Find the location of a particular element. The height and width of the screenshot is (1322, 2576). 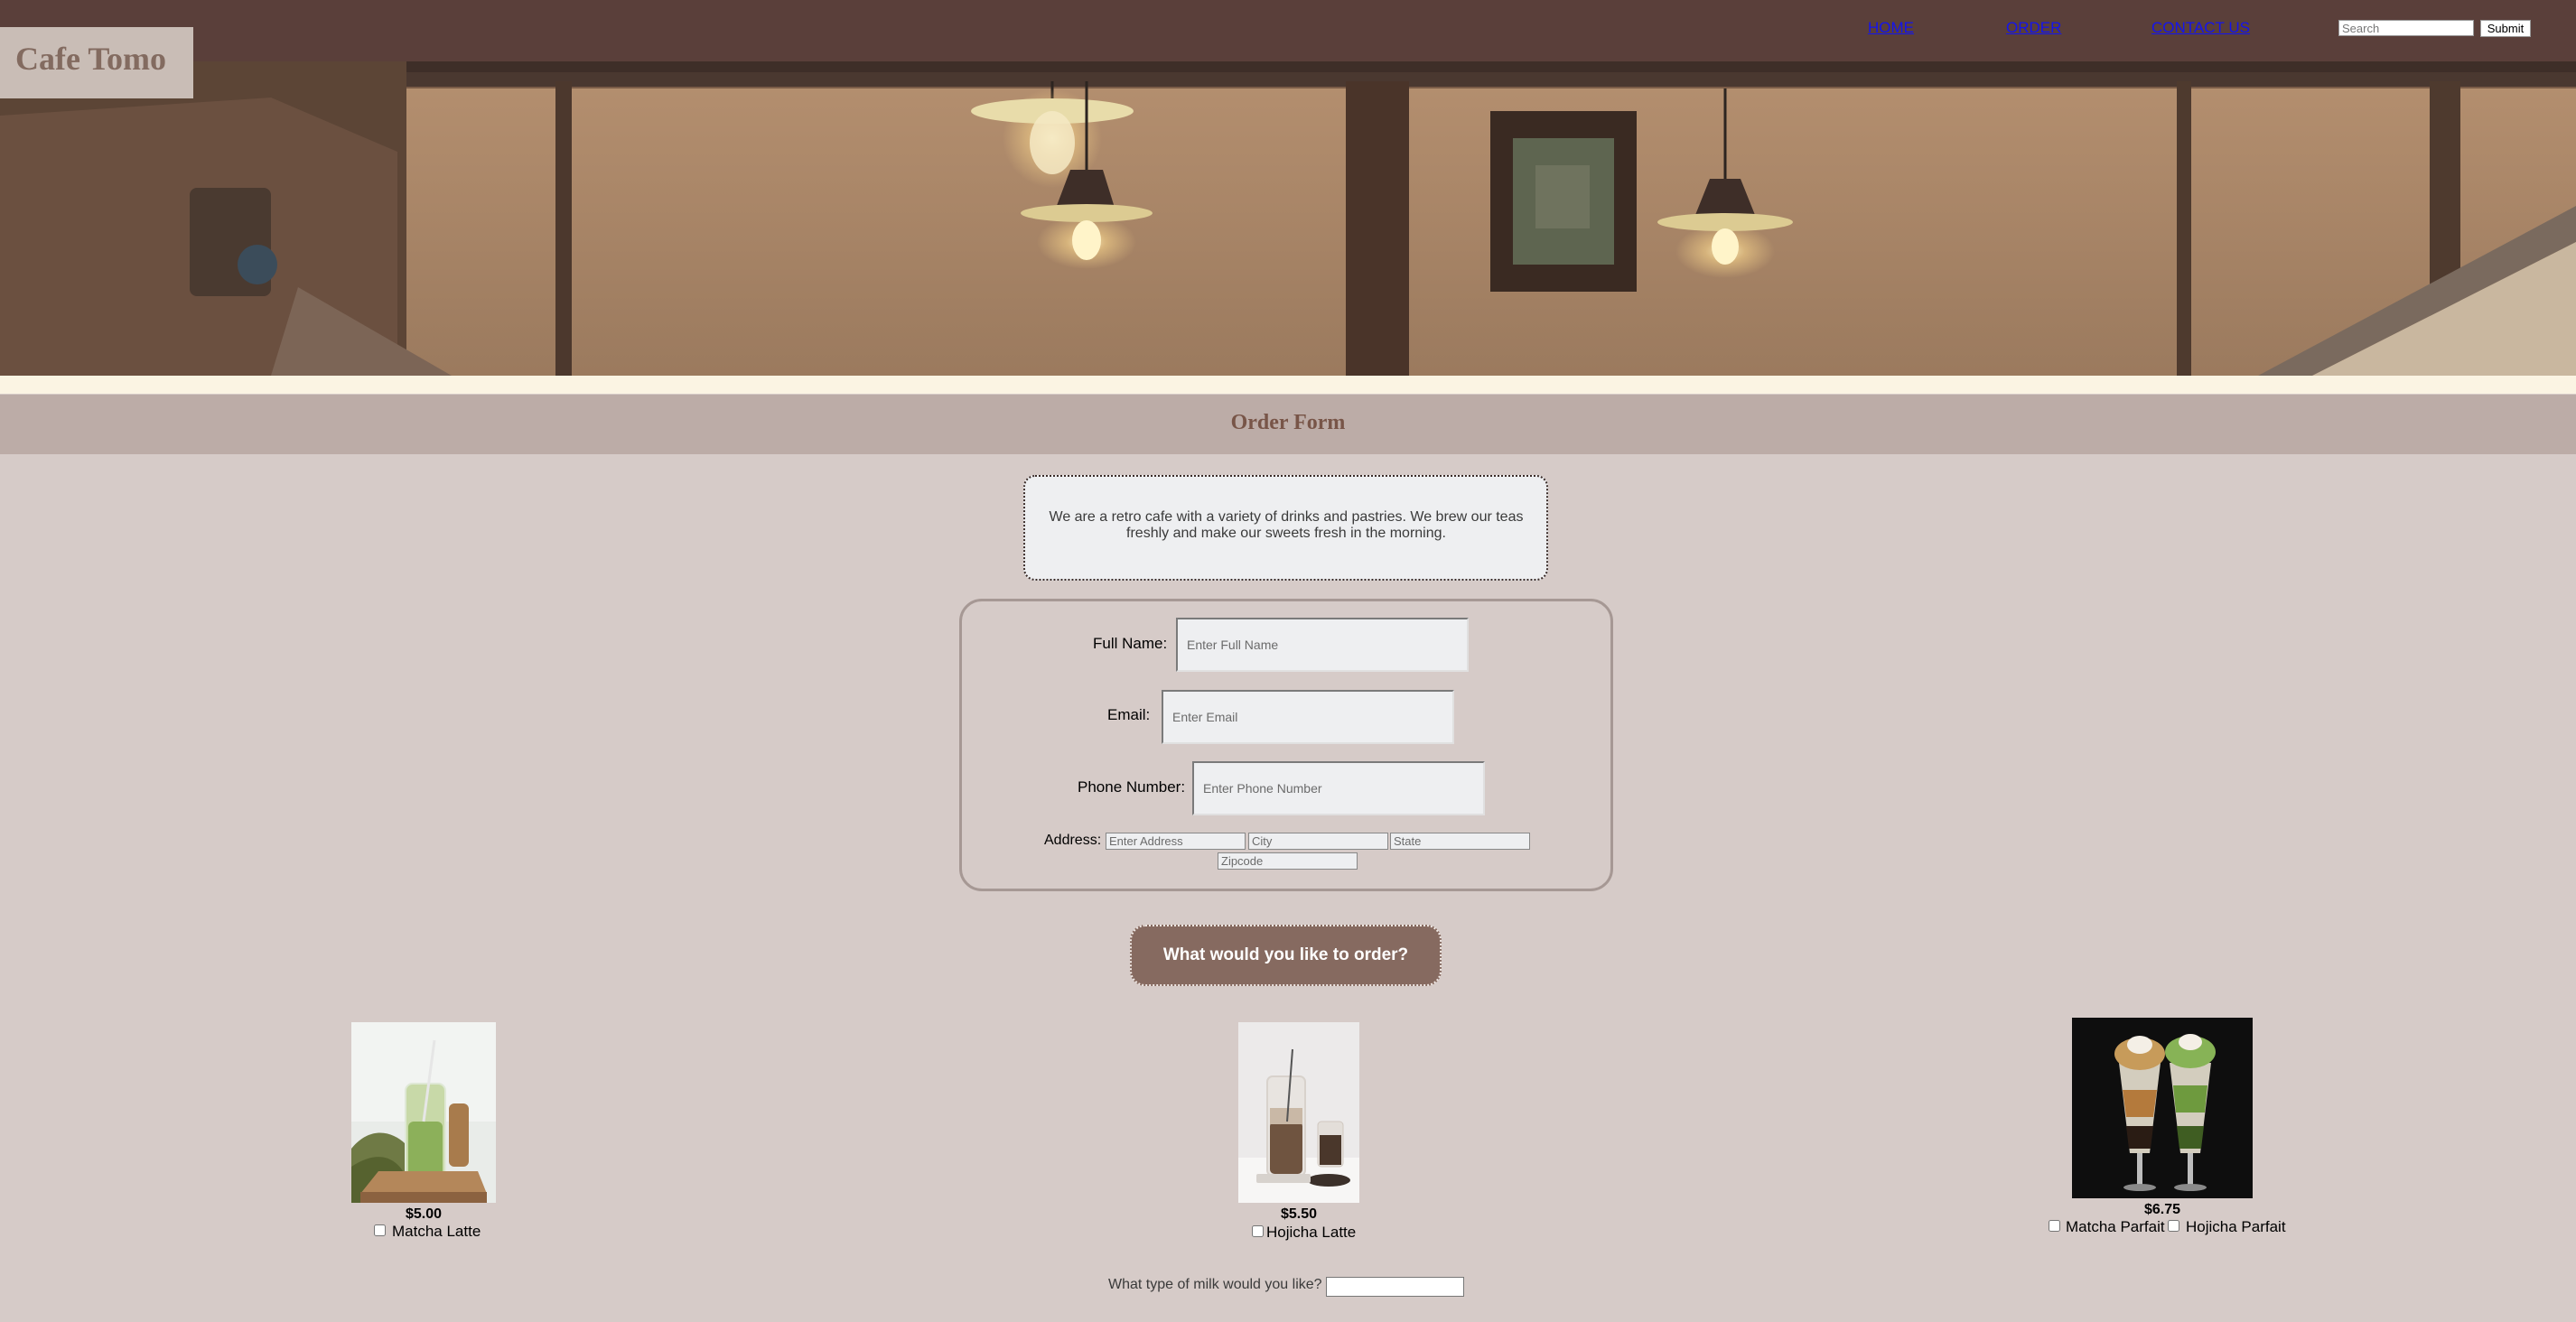

hojicha-latte-price: $5.50 is located at coordinates (1299, 1214).